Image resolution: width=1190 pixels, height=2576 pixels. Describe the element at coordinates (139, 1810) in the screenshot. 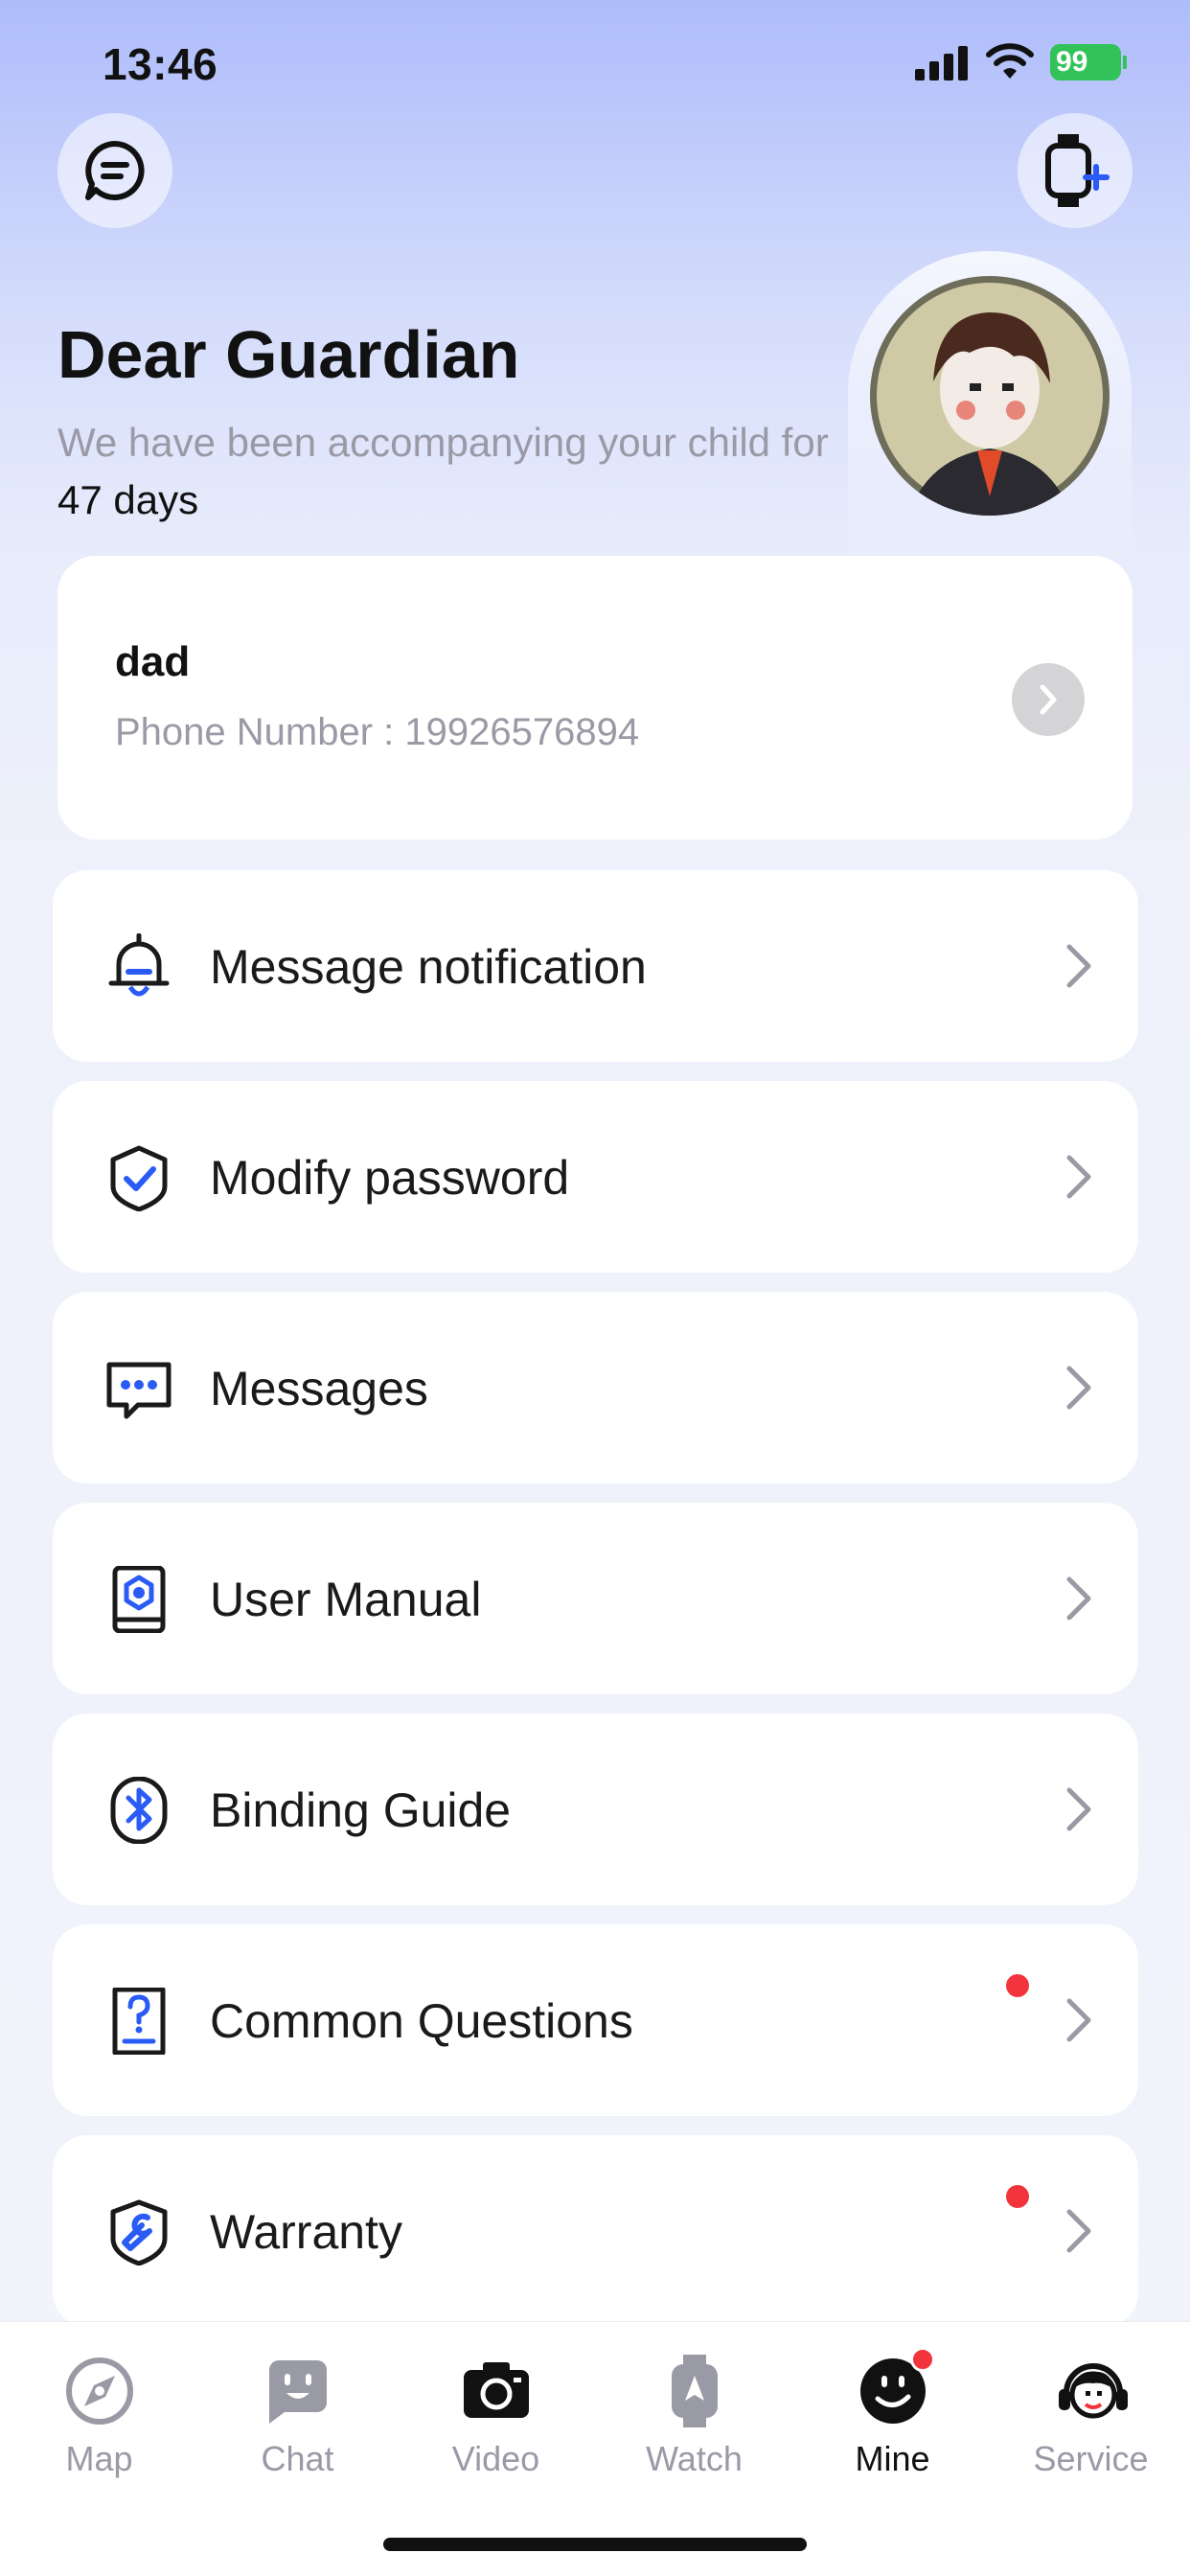

I see `bluetooth-icon` at that location.